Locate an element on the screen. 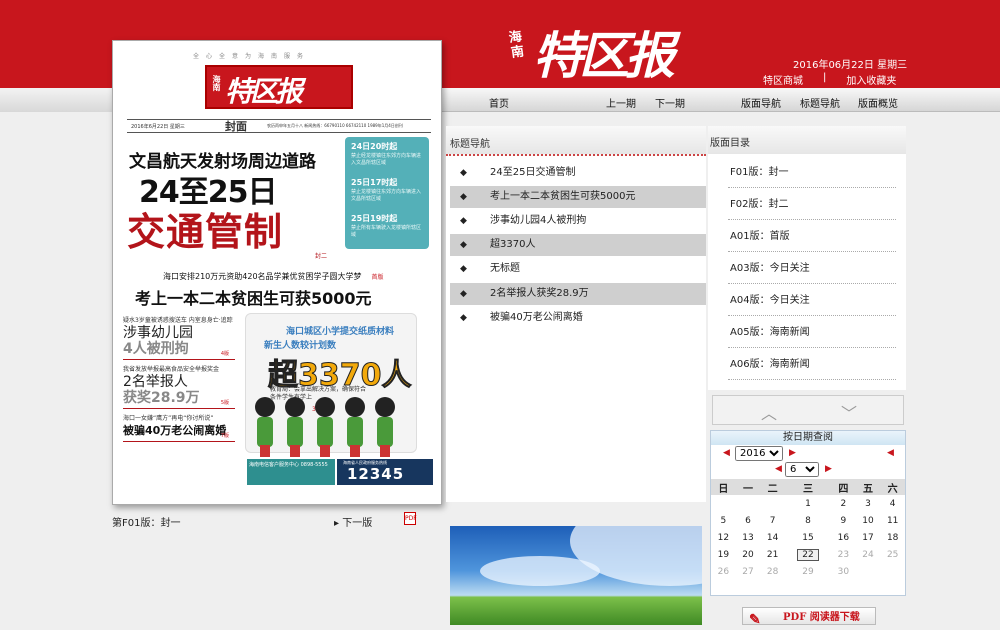  calendar-day: 10 is located at coordinates (868, 520).